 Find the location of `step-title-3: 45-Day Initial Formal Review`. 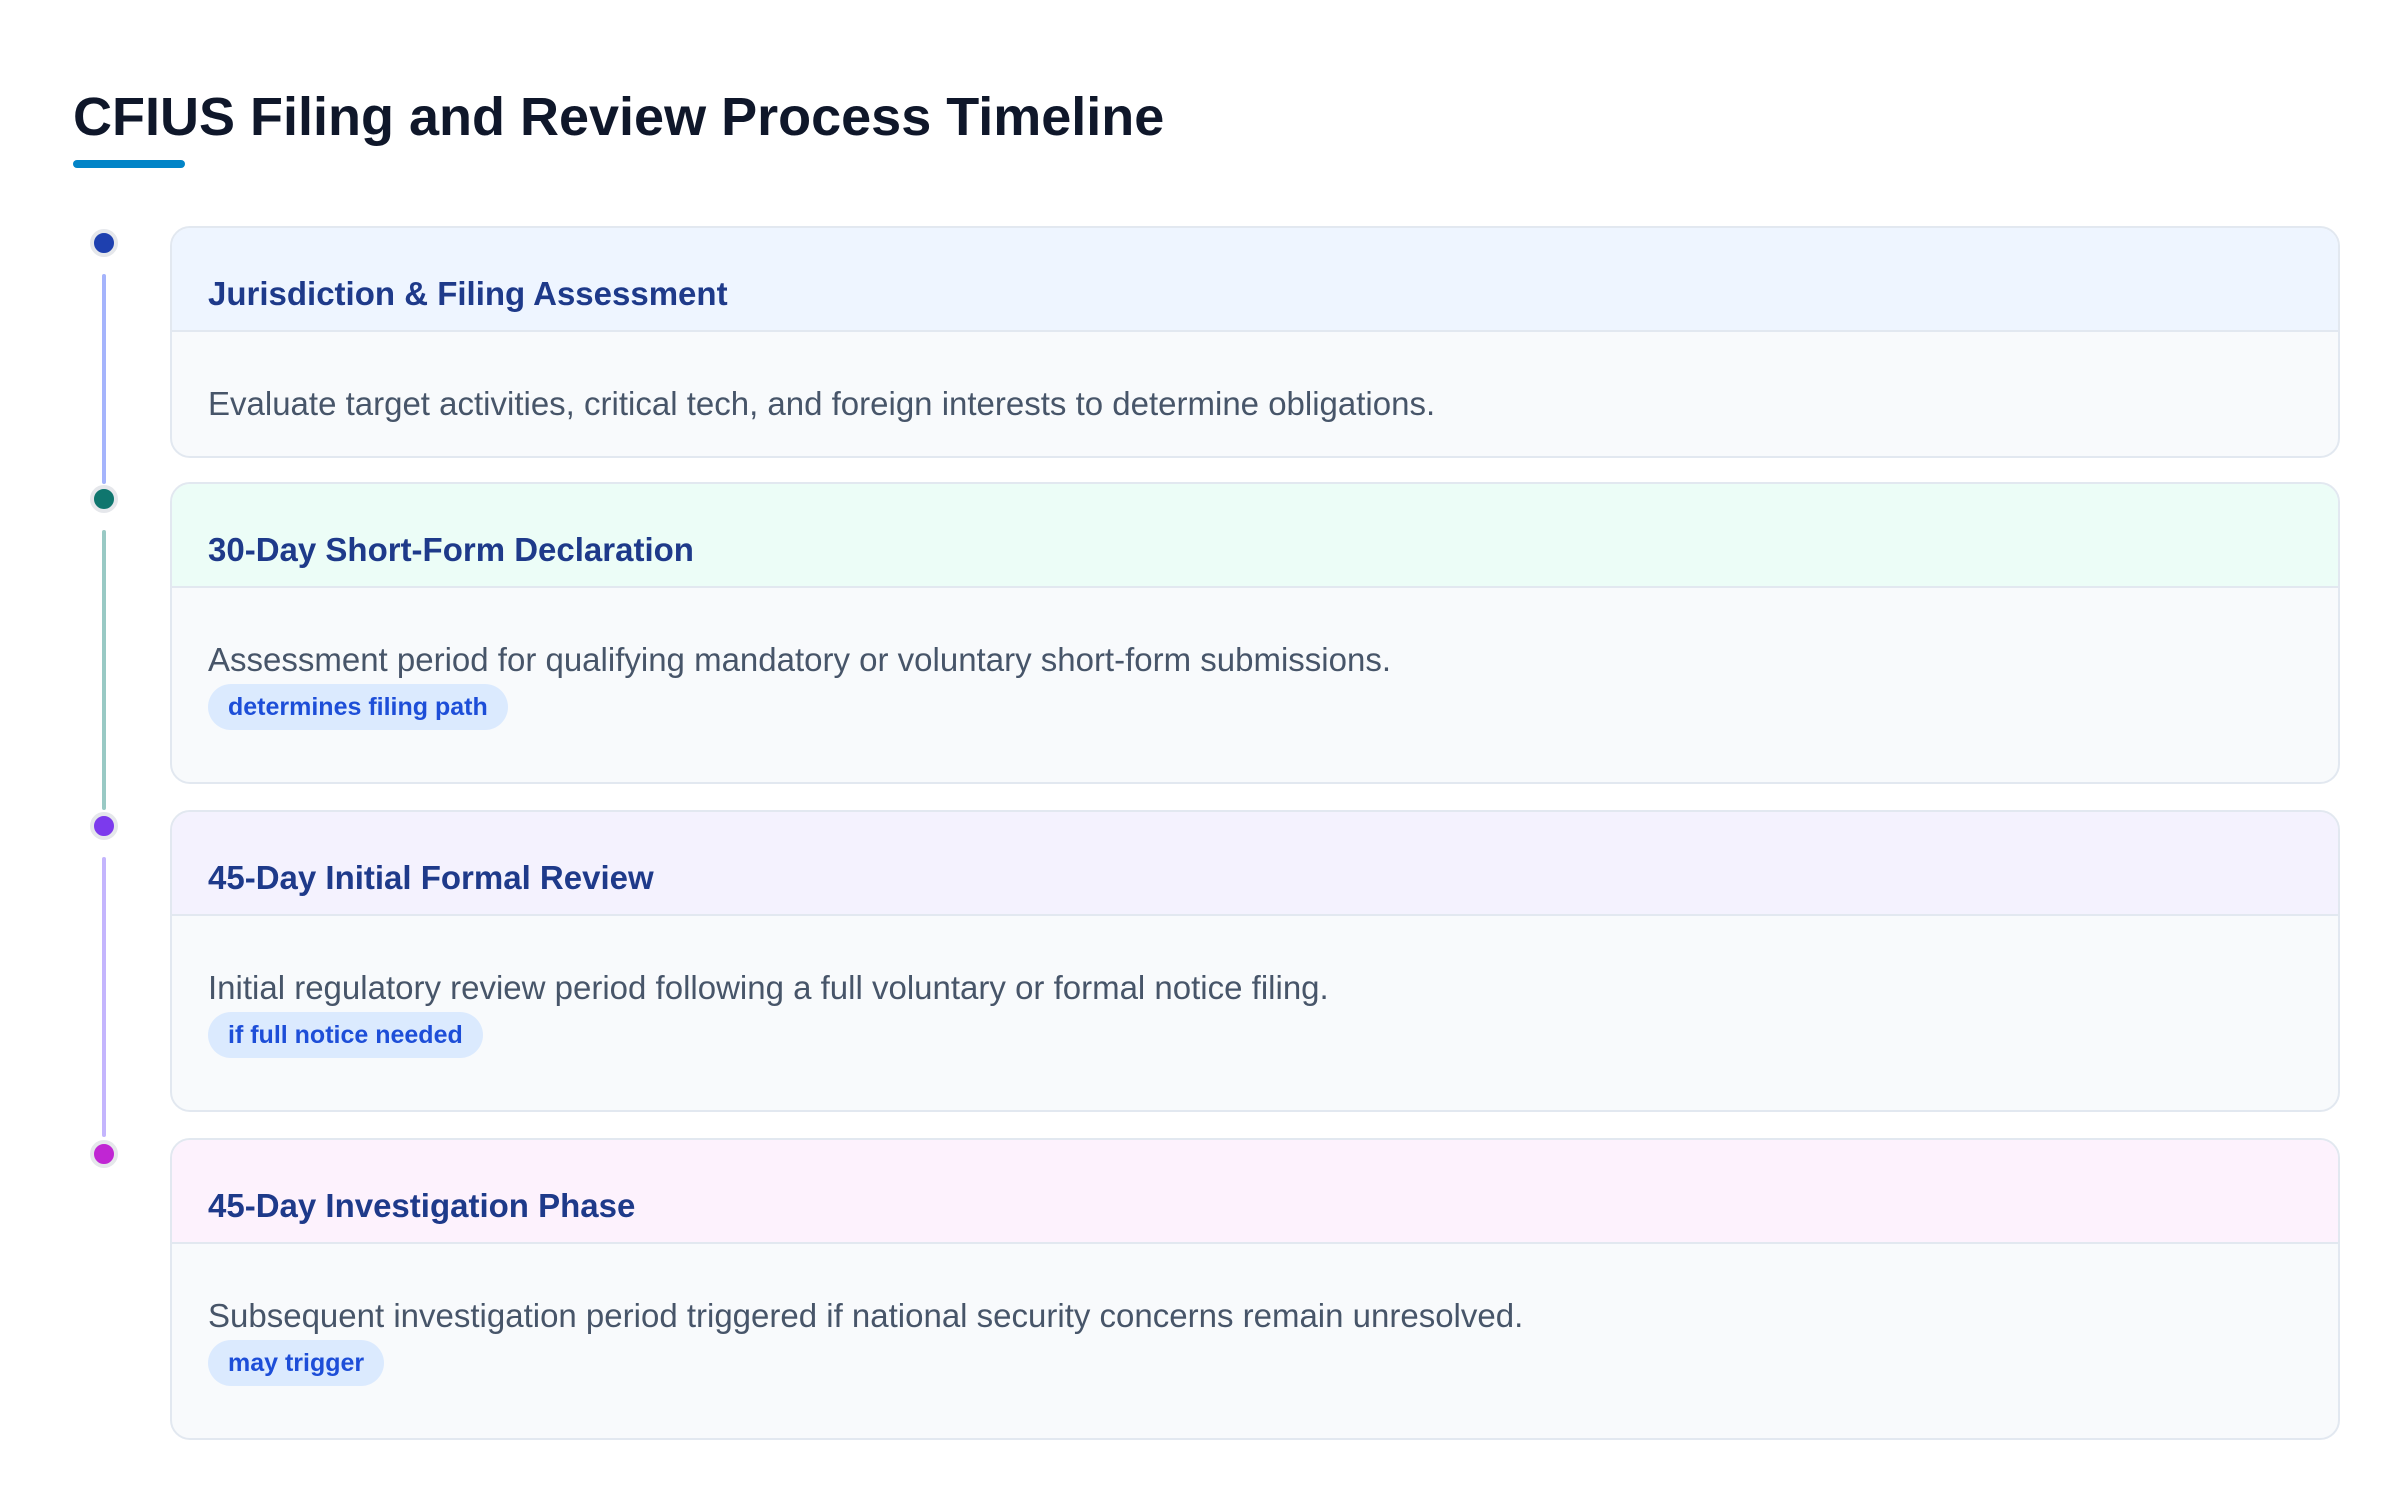

step-title-3: 45-Day Initial Formal Review is located at coordinates (431, 877).